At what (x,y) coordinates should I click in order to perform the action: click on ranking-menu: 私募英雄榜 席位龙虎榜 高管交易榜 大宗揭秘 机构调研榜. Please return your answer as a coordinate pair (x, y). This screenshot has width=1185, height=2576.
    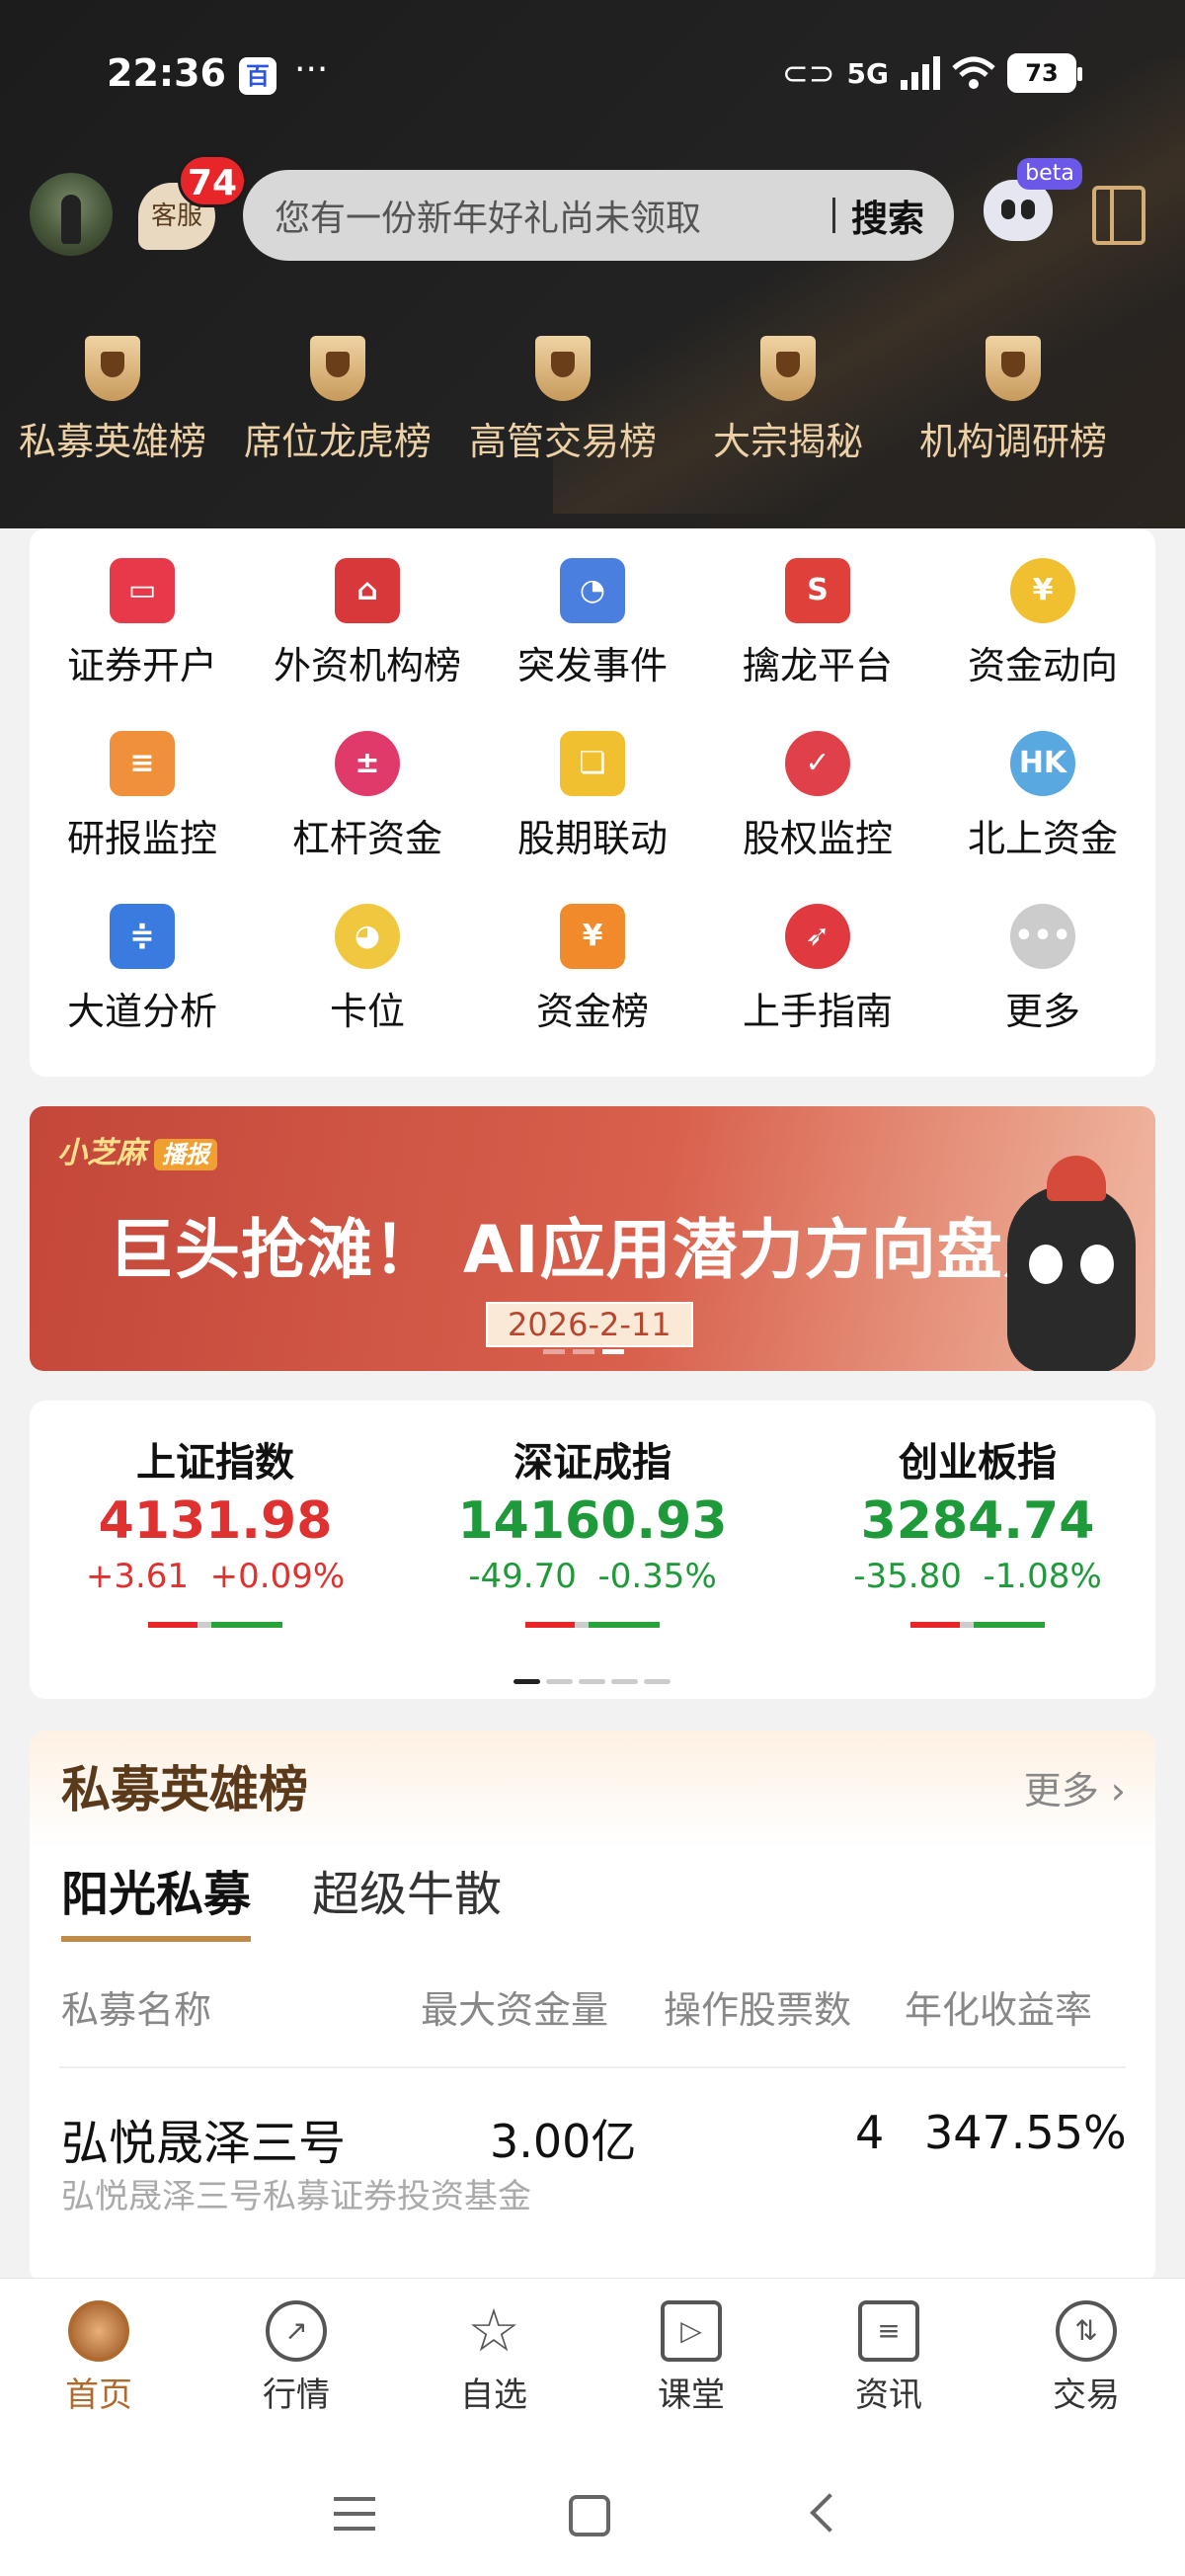
    Looking at the image, I should click on (592, 410).